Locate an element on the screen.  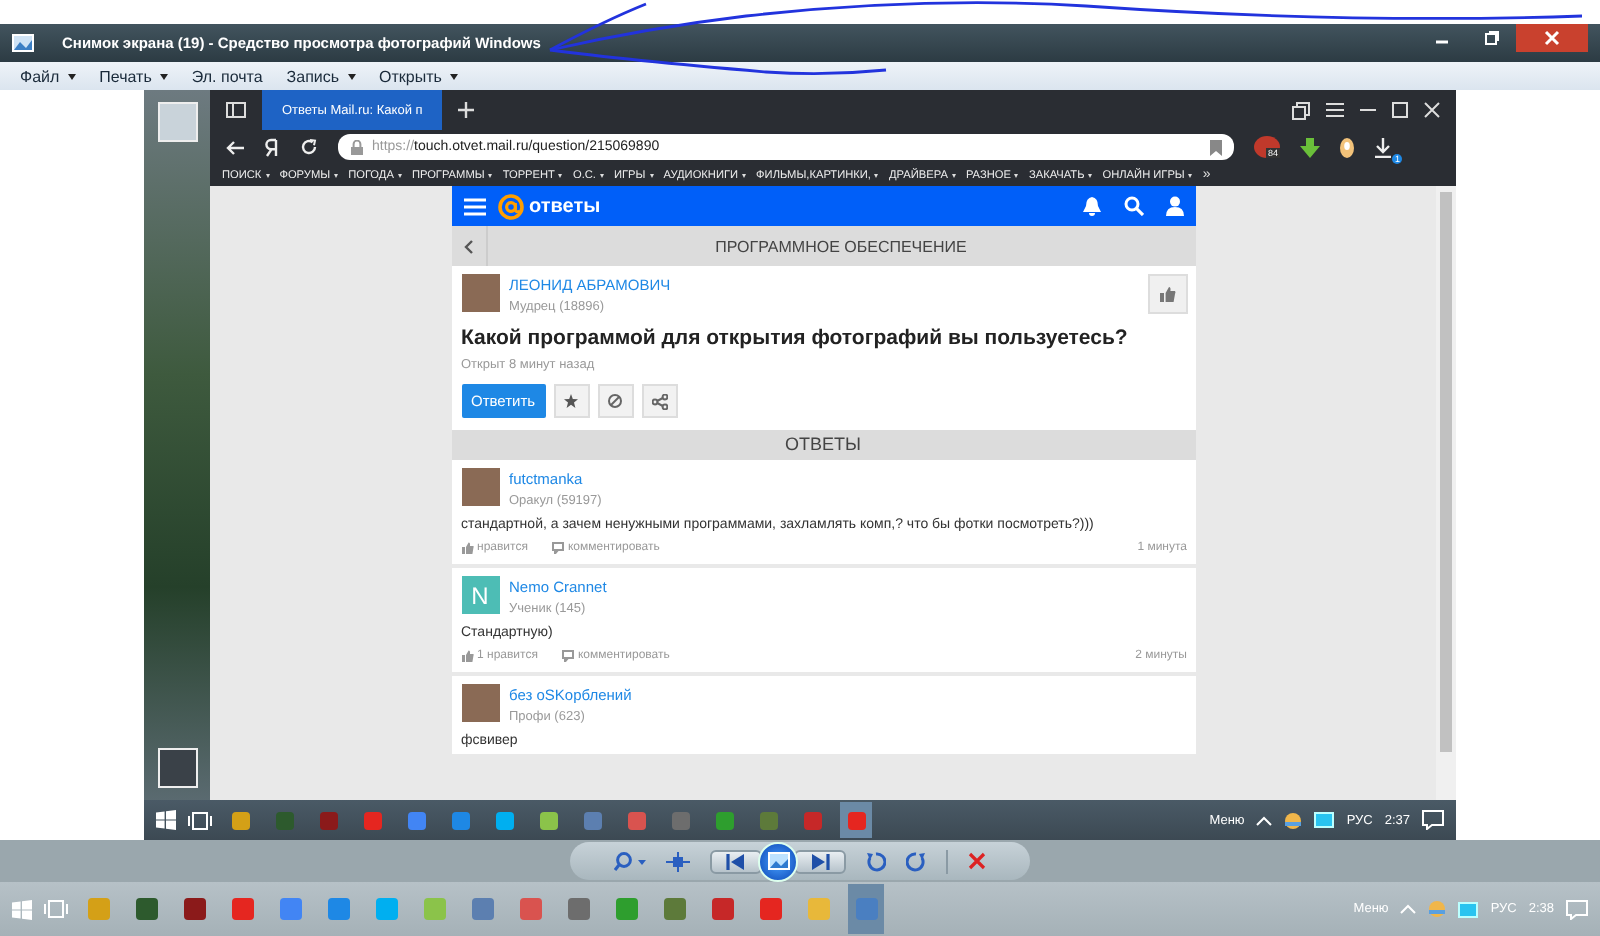
share-icon is located at coordinates (659, 401).